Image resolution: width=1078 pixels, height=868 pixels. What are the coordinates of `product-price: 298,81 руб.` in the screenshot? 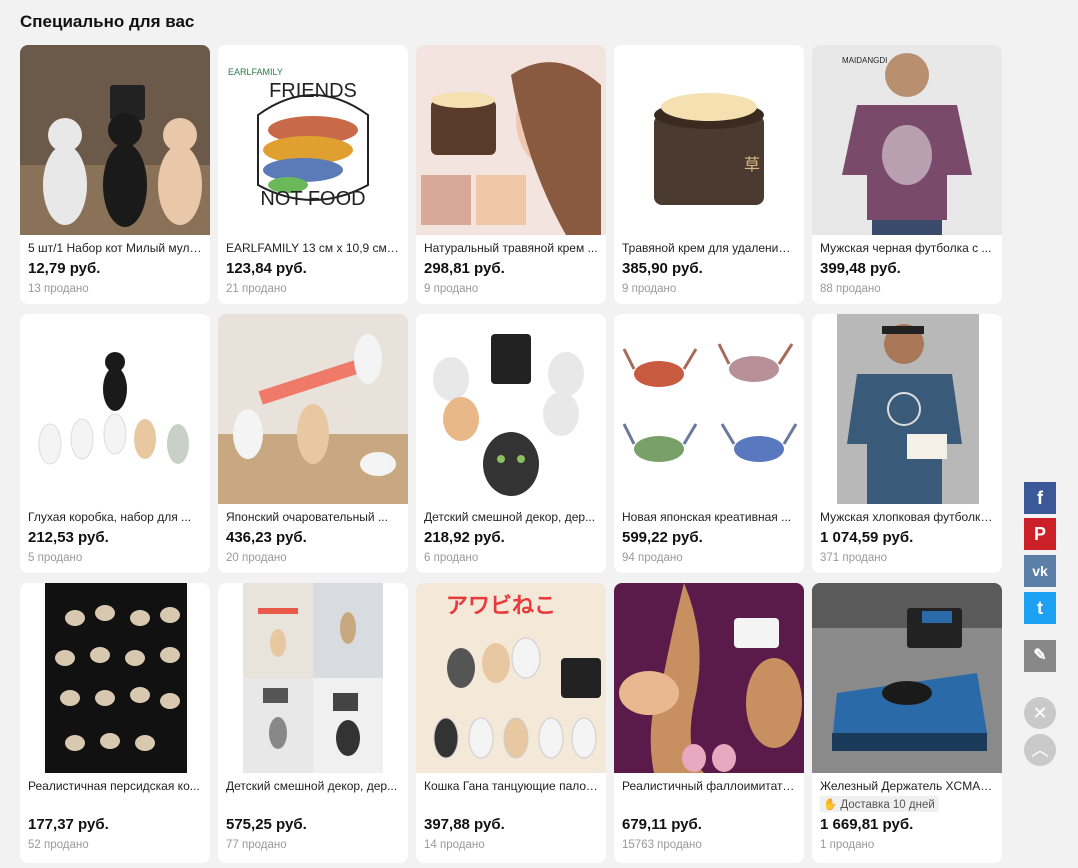 It's located at (464, 268).